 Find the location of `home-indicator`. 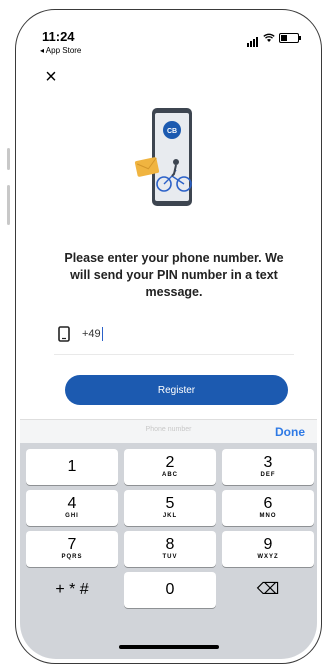

home-indicator is located at coordinates (168, 647).